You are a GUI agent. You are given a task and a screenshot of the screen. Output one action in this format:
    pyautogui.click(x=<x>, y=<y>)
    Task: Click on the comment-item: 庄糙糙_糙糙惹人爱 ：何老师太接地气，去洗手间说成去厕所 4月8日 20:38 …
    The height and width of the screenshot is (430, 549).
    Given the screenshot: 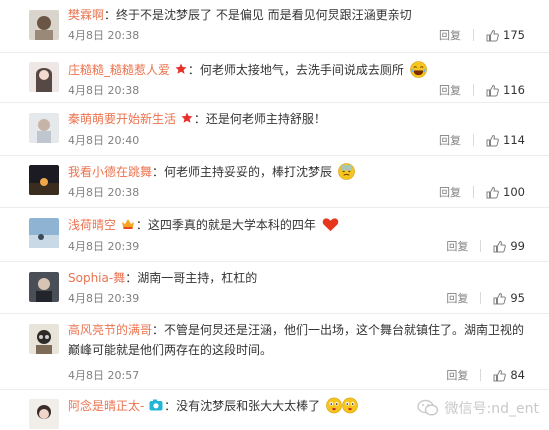 What is the action you would take?
    pyautogui.click(x=274, y=78)
    